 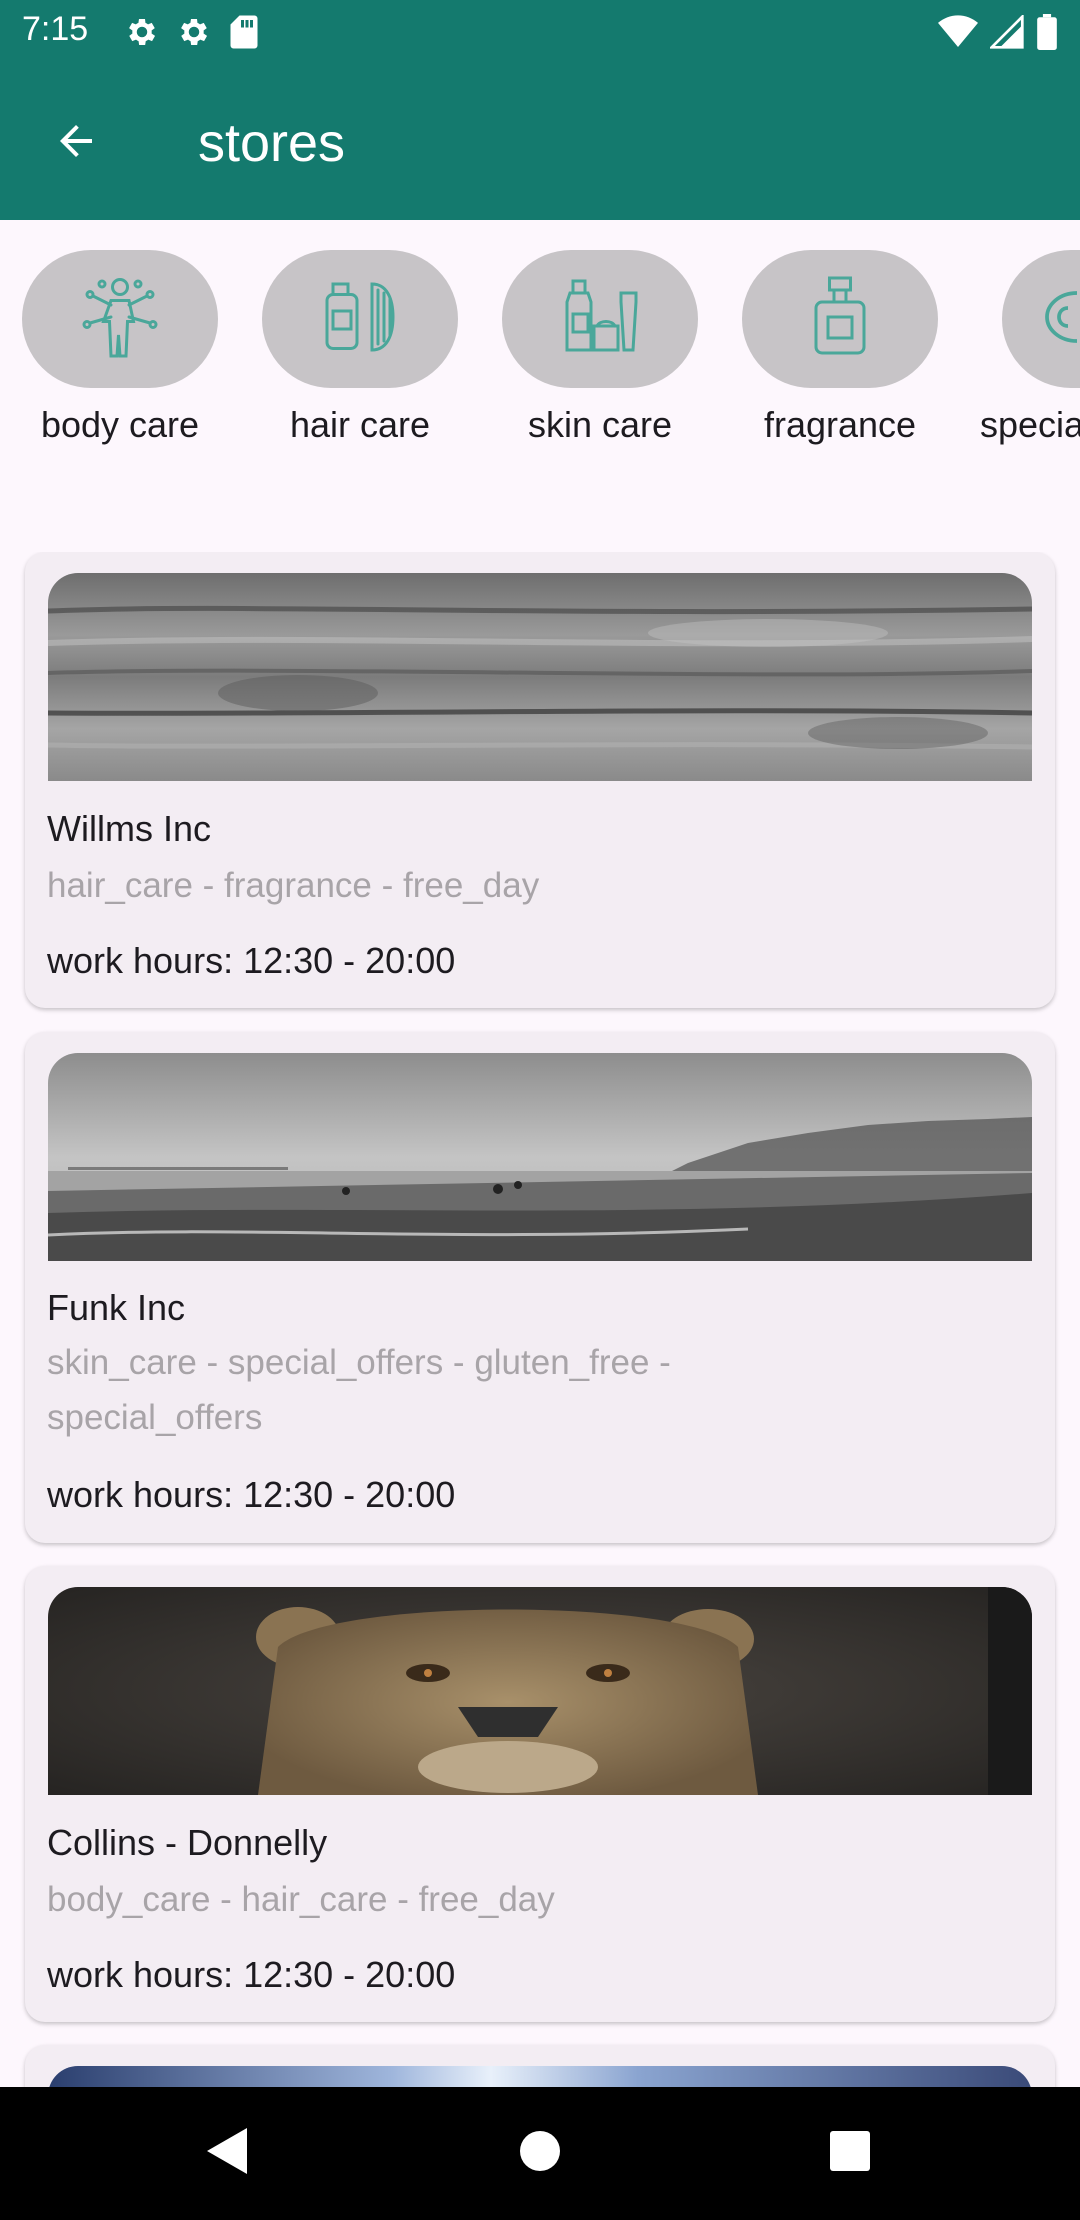 I want to click on nav-recents-button, so click(x=850, y=2153).